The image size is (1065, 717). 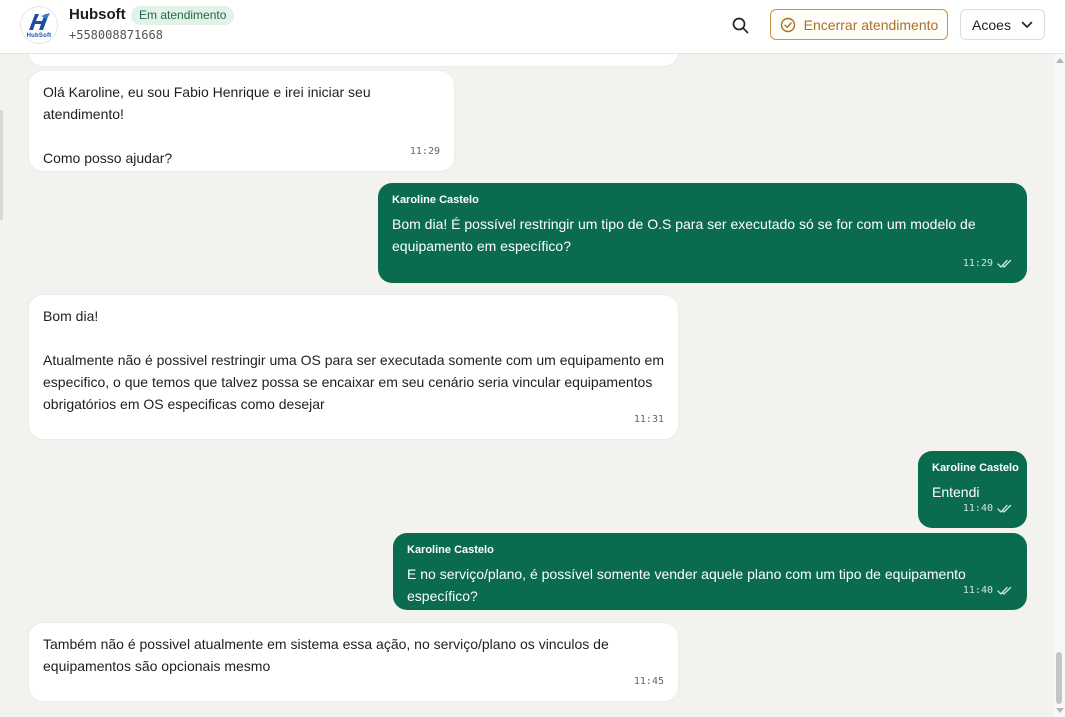 I want to click on message-meta: 11:31, so click(x=649, y=420).